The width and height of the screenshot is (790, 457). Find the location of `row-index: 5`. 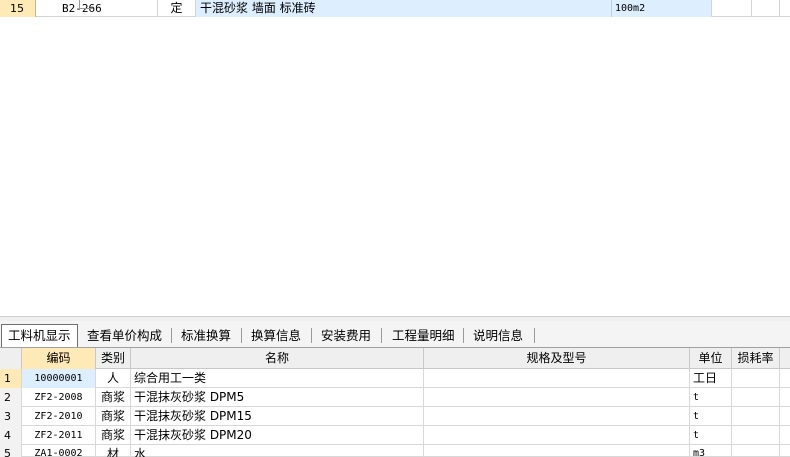

row-index: 5 is located at coordinates (11, 451).